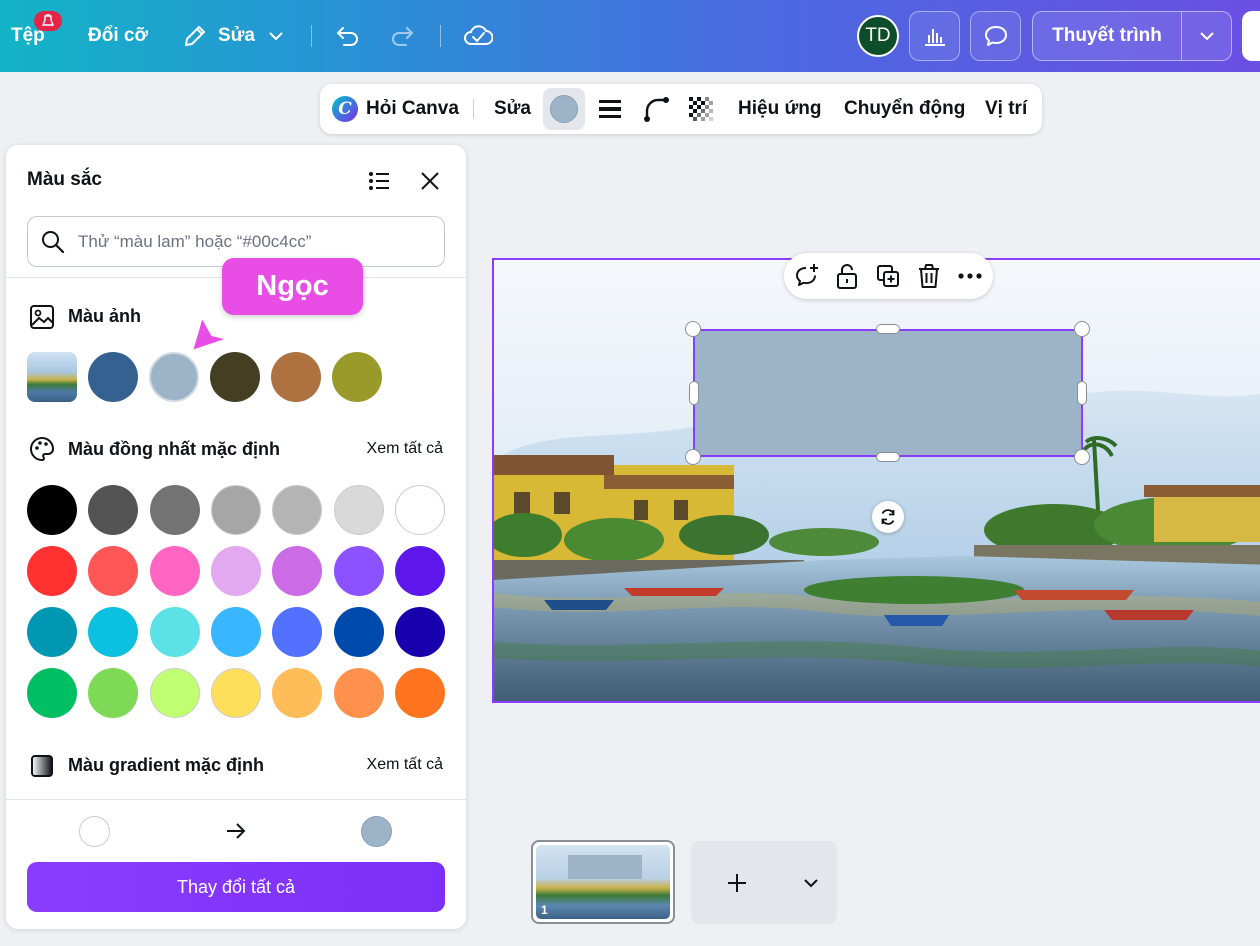 The width and height of the screenshot is (1260, 946). I want to click on present-options-button, so click(1207, 36).